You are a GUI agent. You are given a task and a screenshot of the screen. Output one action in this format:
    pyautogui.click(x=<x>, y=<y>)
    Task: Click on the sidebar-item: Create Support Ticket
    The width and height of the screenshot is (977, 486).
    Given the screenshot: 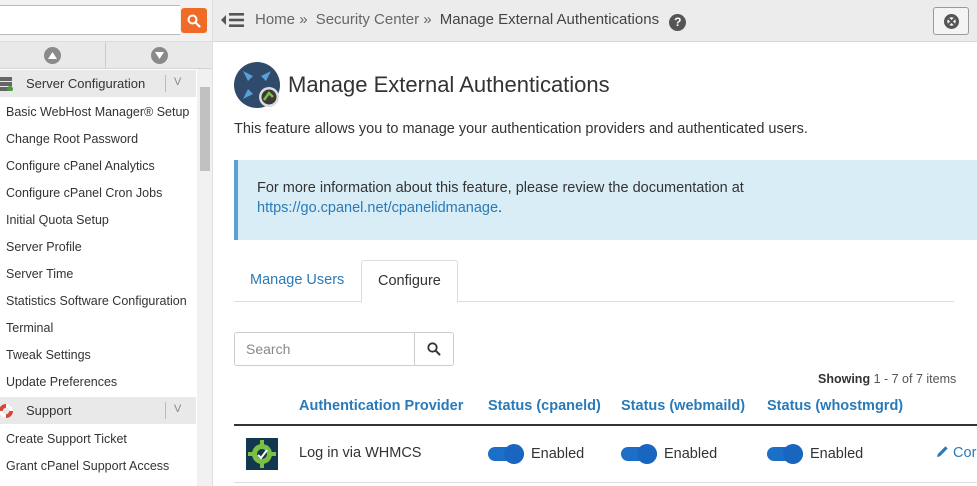 What is the action you would take?
    pyautogui.click(x=66, y=439)
    